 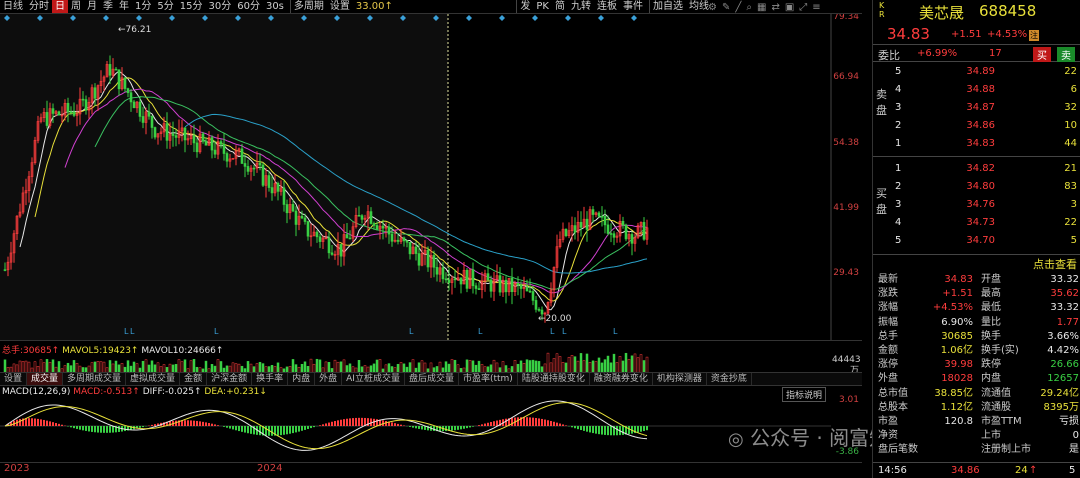 What do you see at coordinates (749, 7) in the screenshot?
I see `search-icon: ⌕` at bounding box center [749, 7].